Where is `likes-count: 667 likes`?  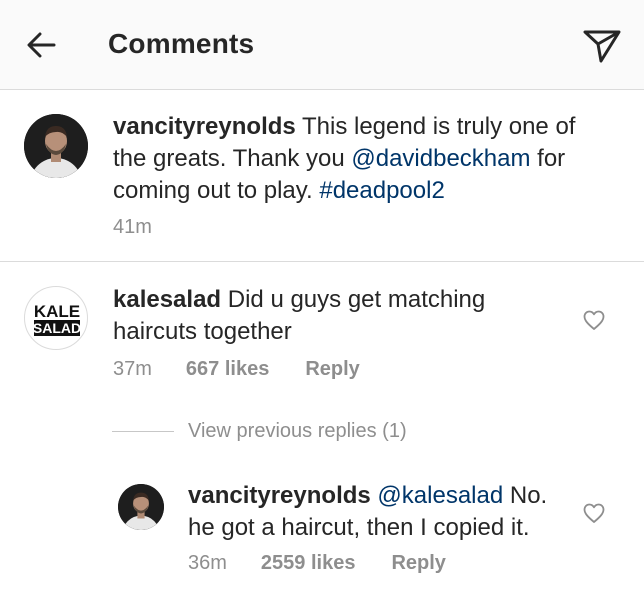 likes-count: 667 likes is located at coordinates (227, 369).